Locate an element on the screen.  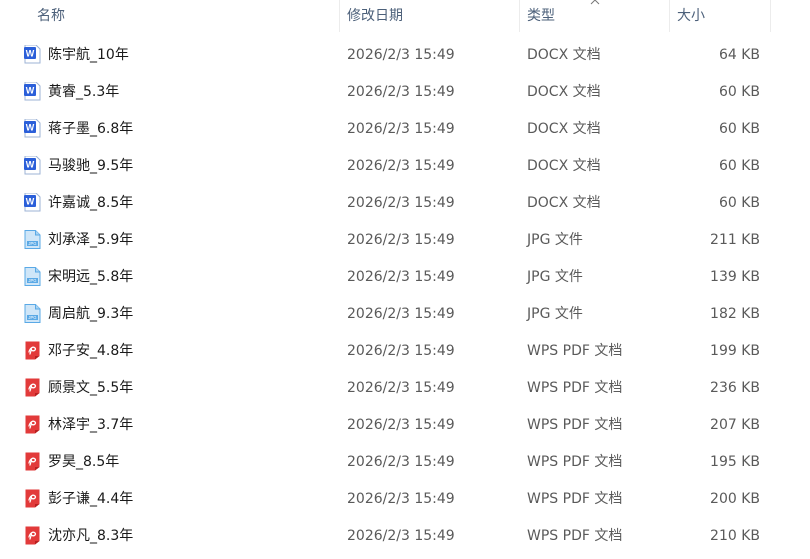
file-size: 182 KB is located at coordinates (735, 314).